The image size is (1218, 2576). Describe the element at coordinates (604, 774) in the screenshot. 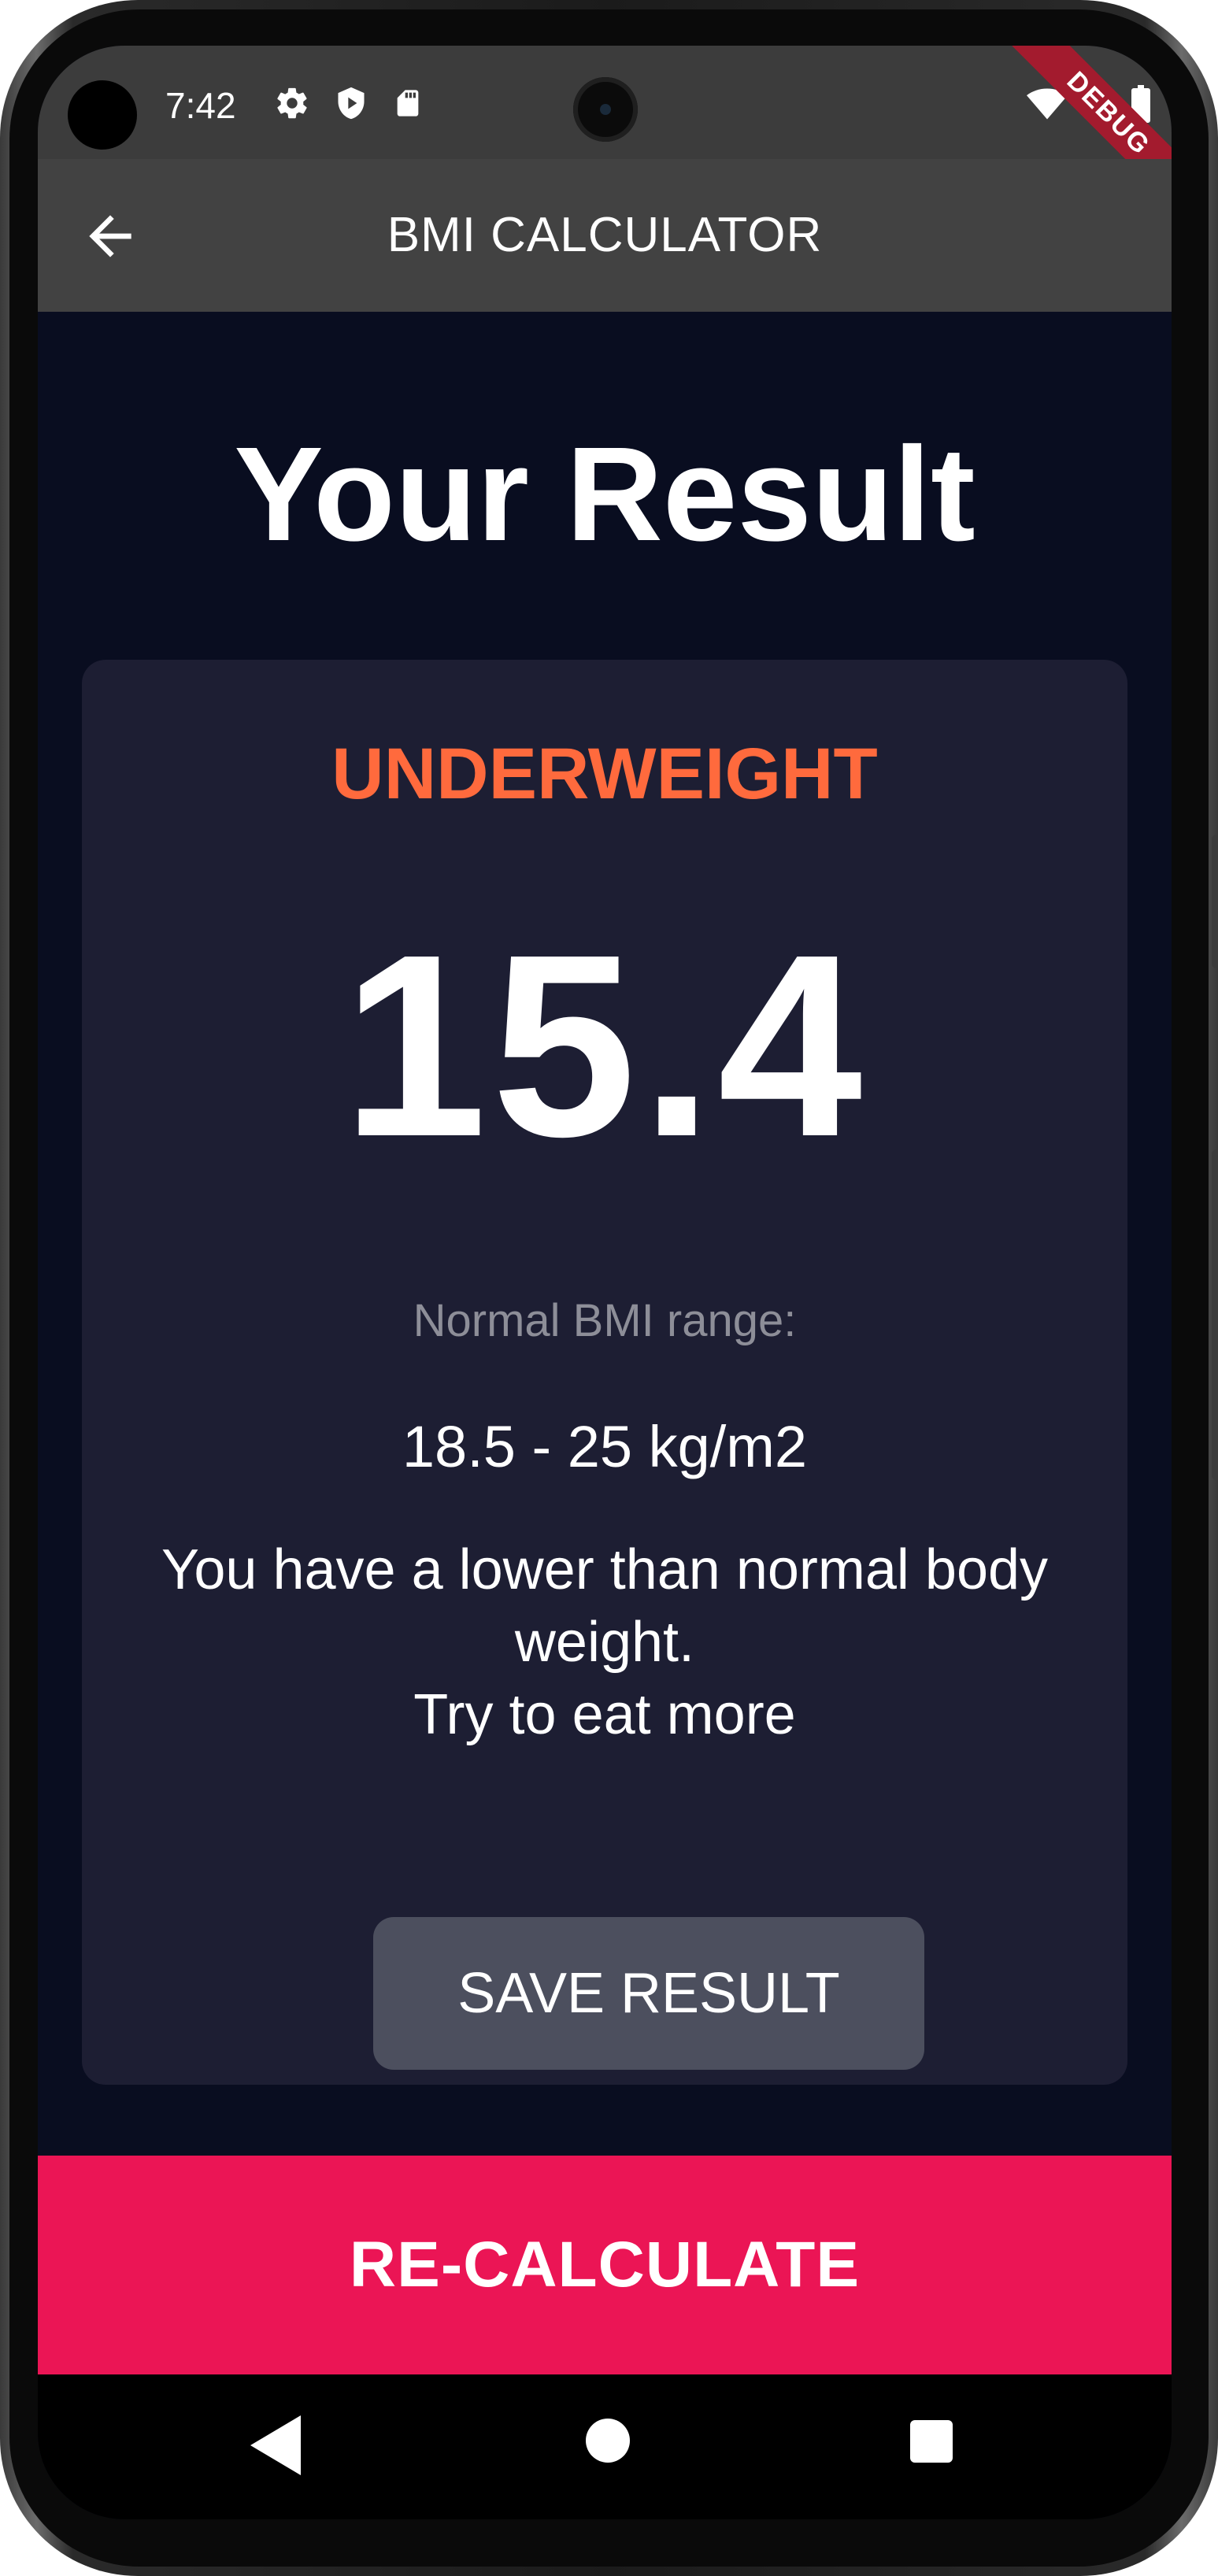

I see `result-status: UNDERWEIGHT` at that location.